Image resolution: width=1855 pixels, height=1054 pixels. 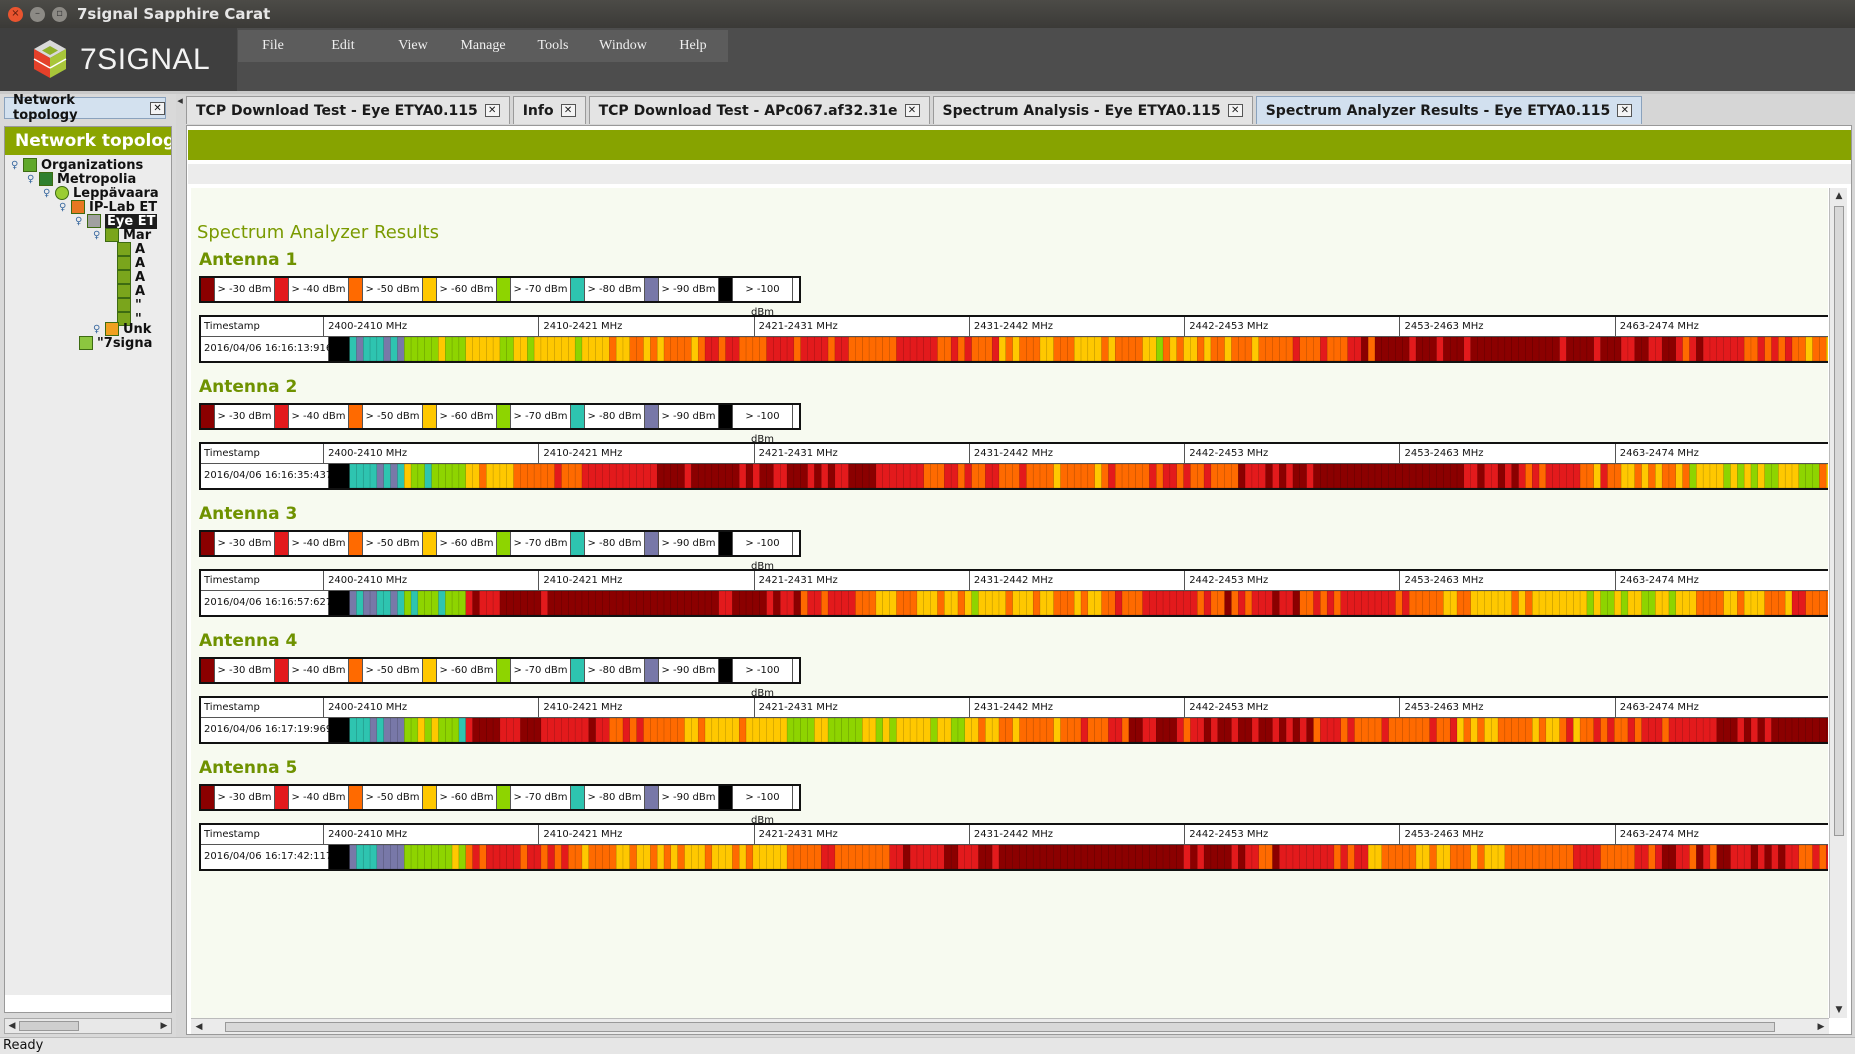 What do you see at coordinates (273, 46) in the screenshot?
I see `menu-file: File` at bounding box center [273, 46].